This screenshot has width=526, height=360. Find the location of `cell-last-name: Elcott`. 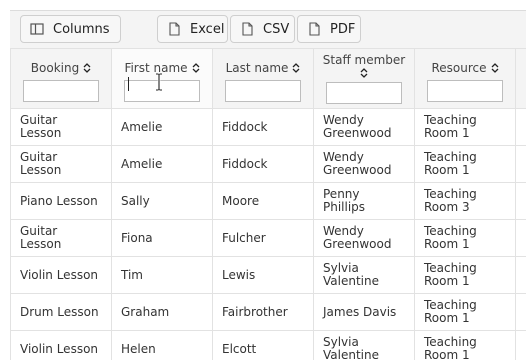

cell-last-name: Elcott is located at coordinates (263, 345).